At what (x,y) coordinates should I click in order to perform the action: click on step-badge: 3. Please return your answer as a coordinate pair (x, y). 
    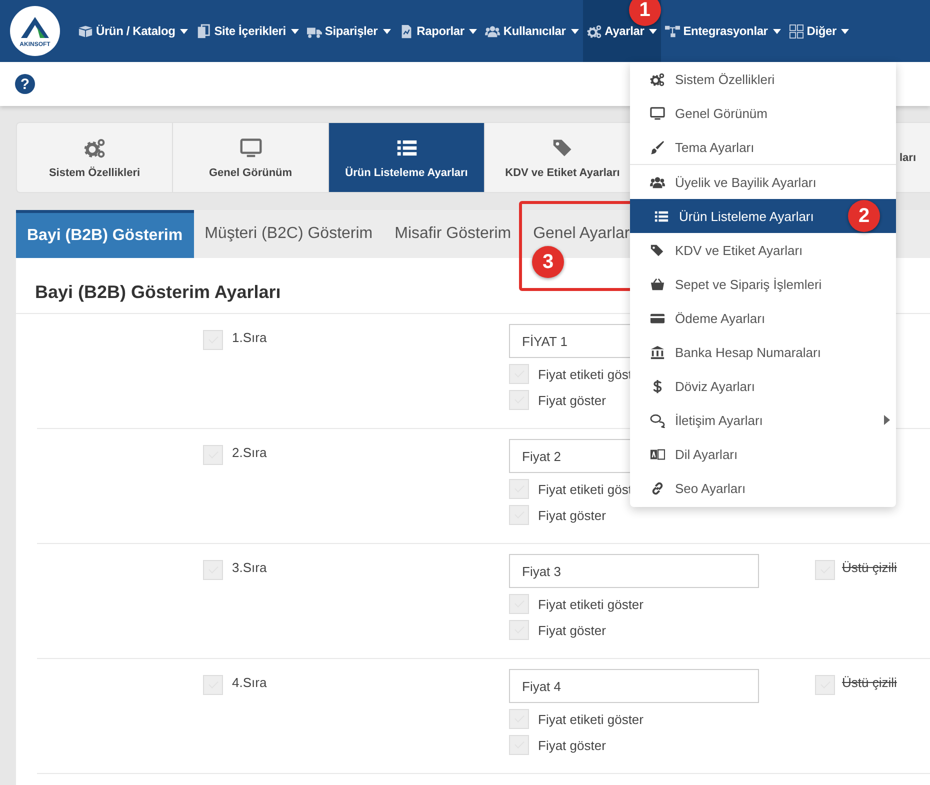
    Looking at the image, I should click on (548, 262).